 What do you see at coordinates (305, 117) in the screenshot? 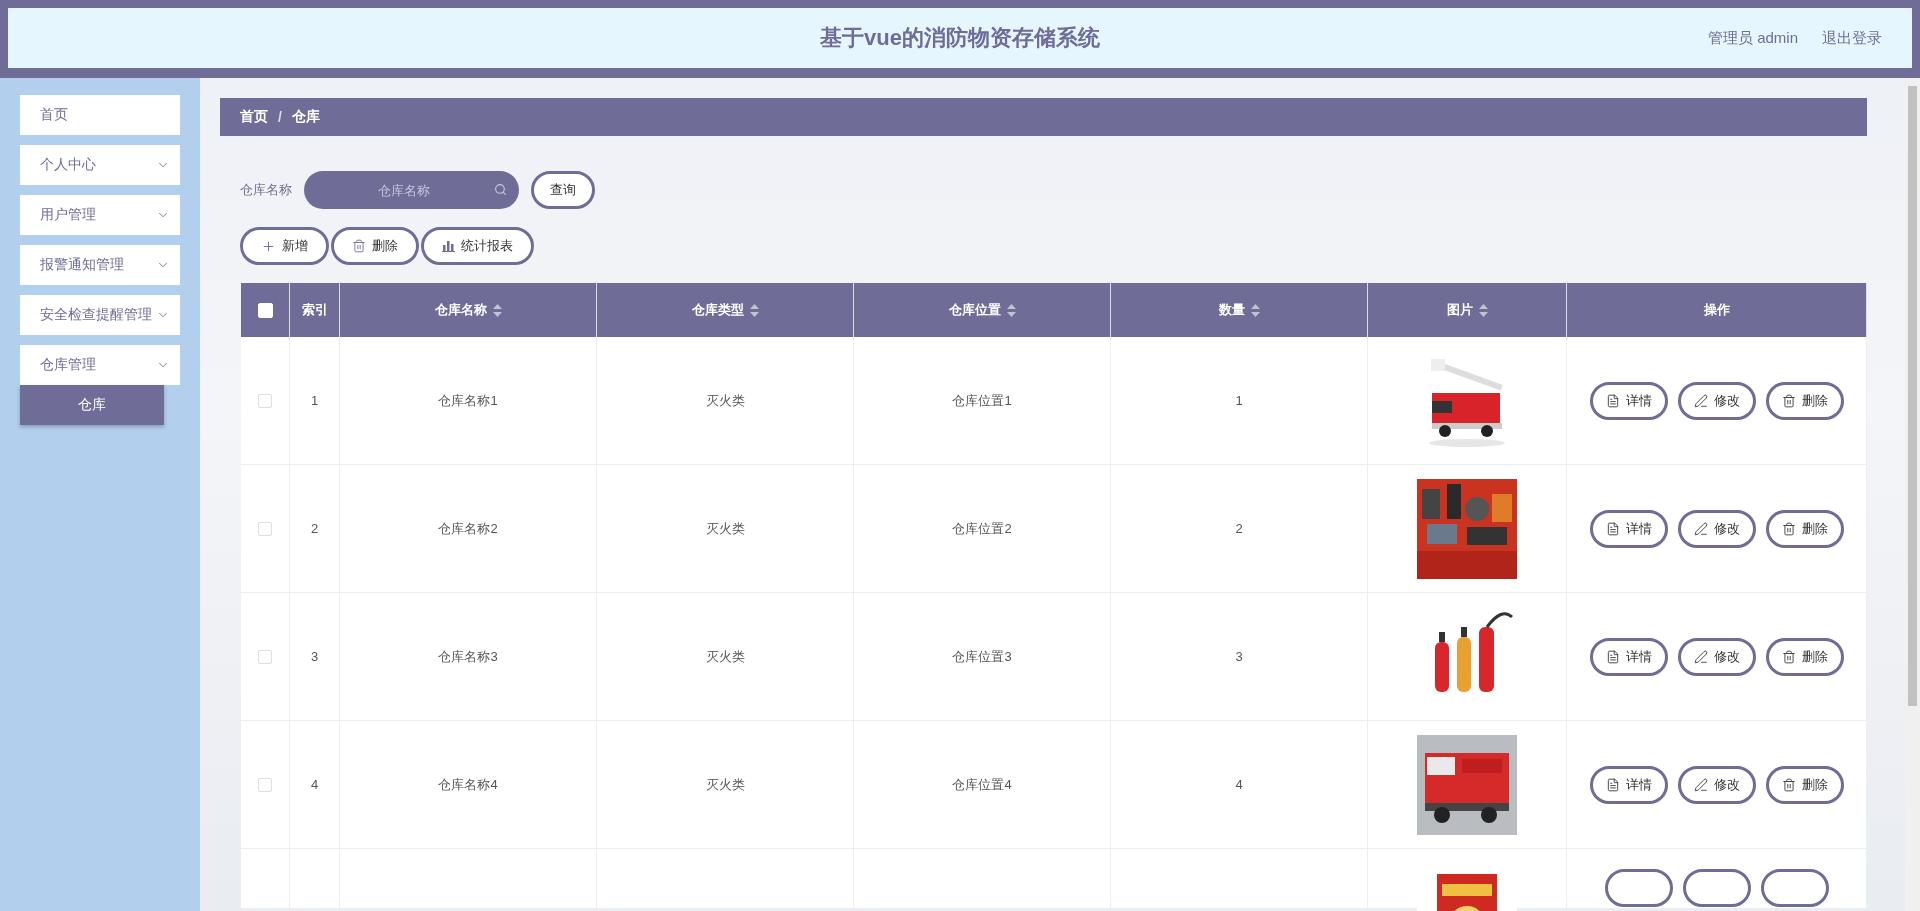
I see `breadcrumb-item: 仓库` at bounding box center [305, 117].